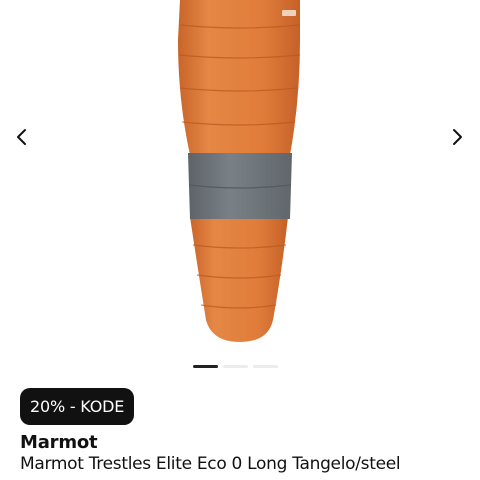 This screenshot has height=480, width=480. I want to click on chevron-left-icon, so click(21, 137).